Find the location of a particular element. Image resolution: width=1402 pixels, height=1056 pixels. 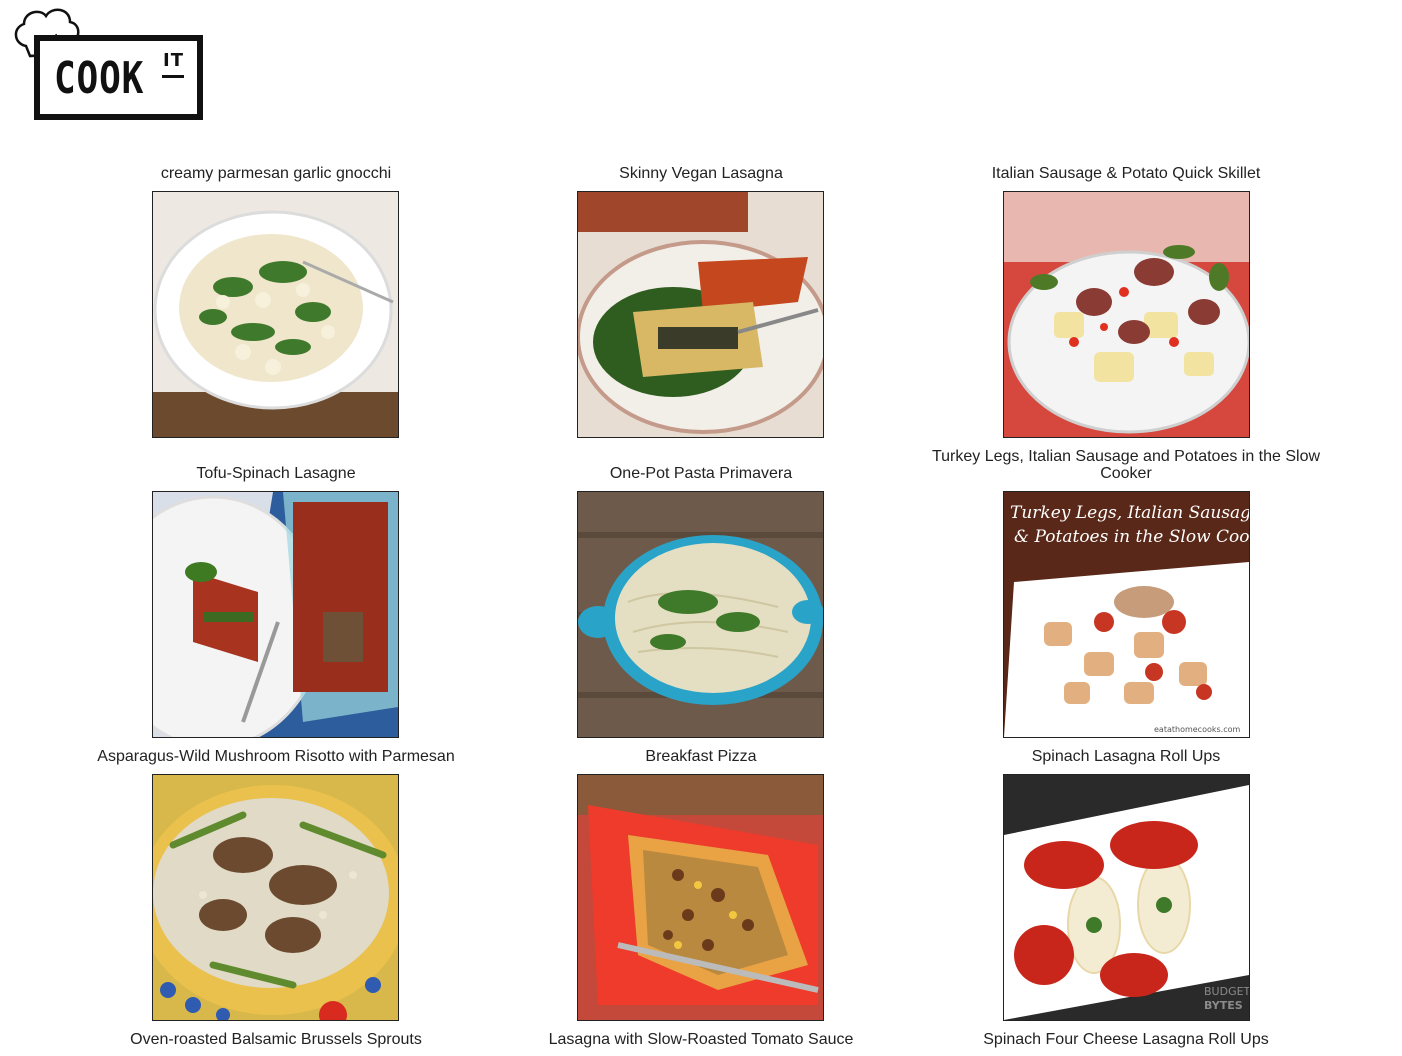

recipe-title: Spinach Lasagna Roll Ups is located at coordinates (1126, 756).